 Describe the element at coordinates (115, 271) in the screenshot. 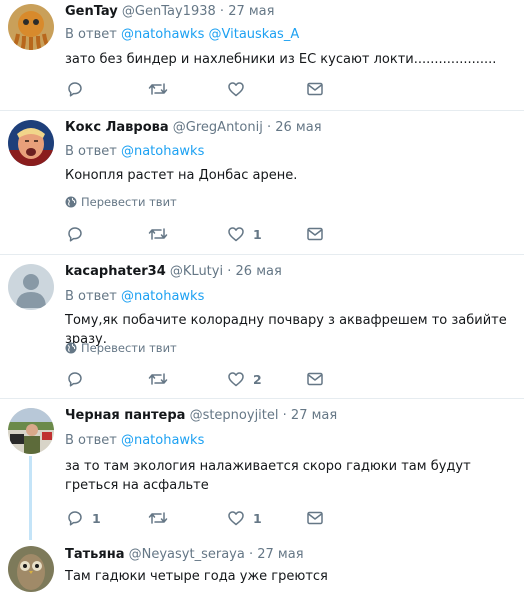

I see `author-name: kacaphater34` at that location.